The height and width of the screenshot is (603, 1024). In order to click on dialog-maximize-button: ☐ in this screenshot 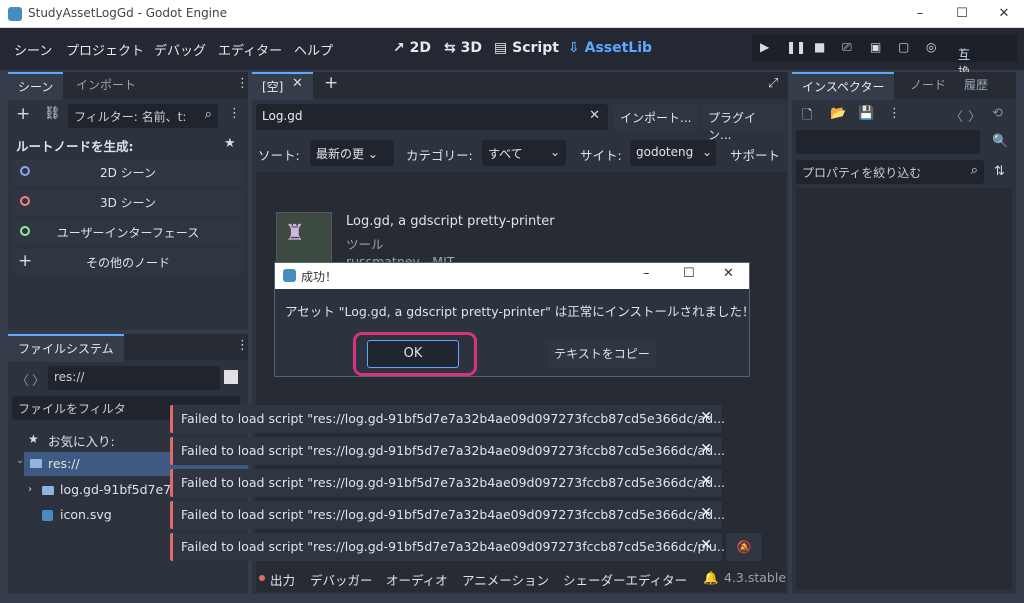, I will do `click(689, 273)`.